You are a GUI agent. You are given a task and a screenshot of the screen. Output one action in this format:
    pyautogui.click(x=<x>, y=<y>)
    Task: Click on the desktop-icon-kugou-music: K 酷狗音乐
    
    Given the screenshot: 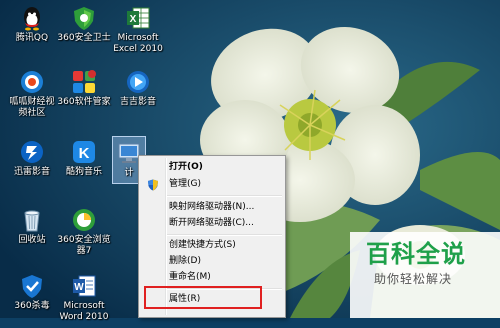 What is the action you would take?
    pyautogui.click(x=84, y=165)
    